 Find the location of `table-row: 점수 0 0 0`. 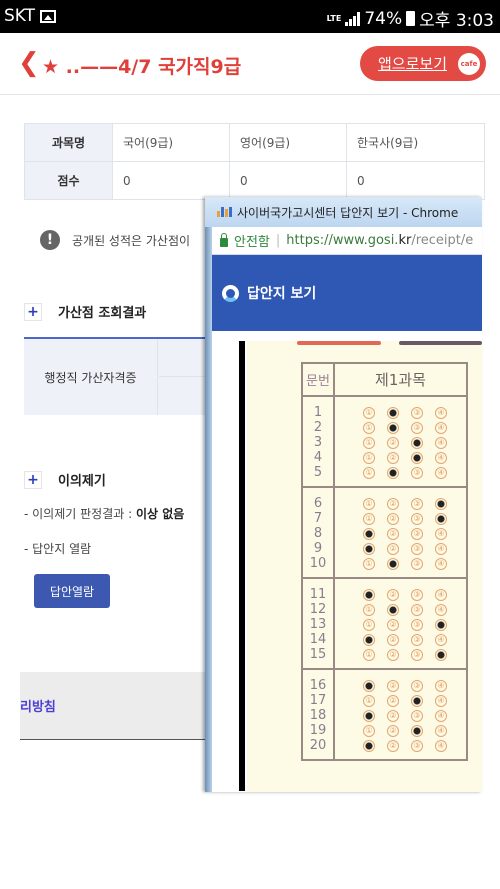

table-row: 점수 0 0 0 is located at coordinates (254, 180).